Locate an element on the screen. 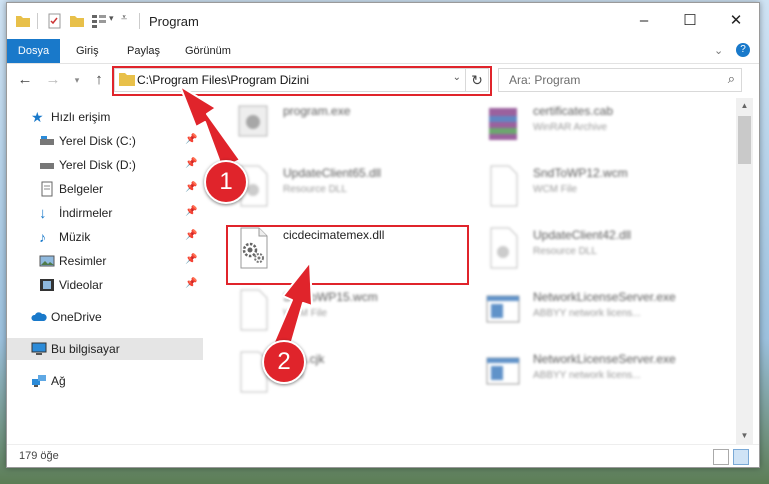 The image size is (769, 484). sidebar-item-videos: Videolar 📌 is located at coordinates (105, 285).